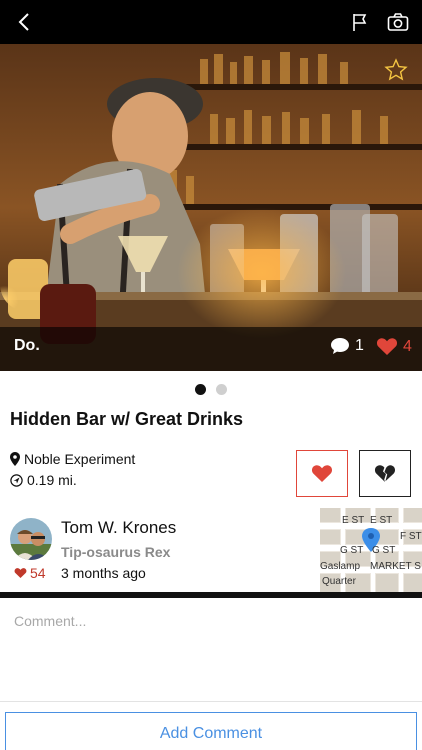 The width and height of the screenshot is (422, 750). I want to click on map-area-label: Quarter, so click(339, 581).